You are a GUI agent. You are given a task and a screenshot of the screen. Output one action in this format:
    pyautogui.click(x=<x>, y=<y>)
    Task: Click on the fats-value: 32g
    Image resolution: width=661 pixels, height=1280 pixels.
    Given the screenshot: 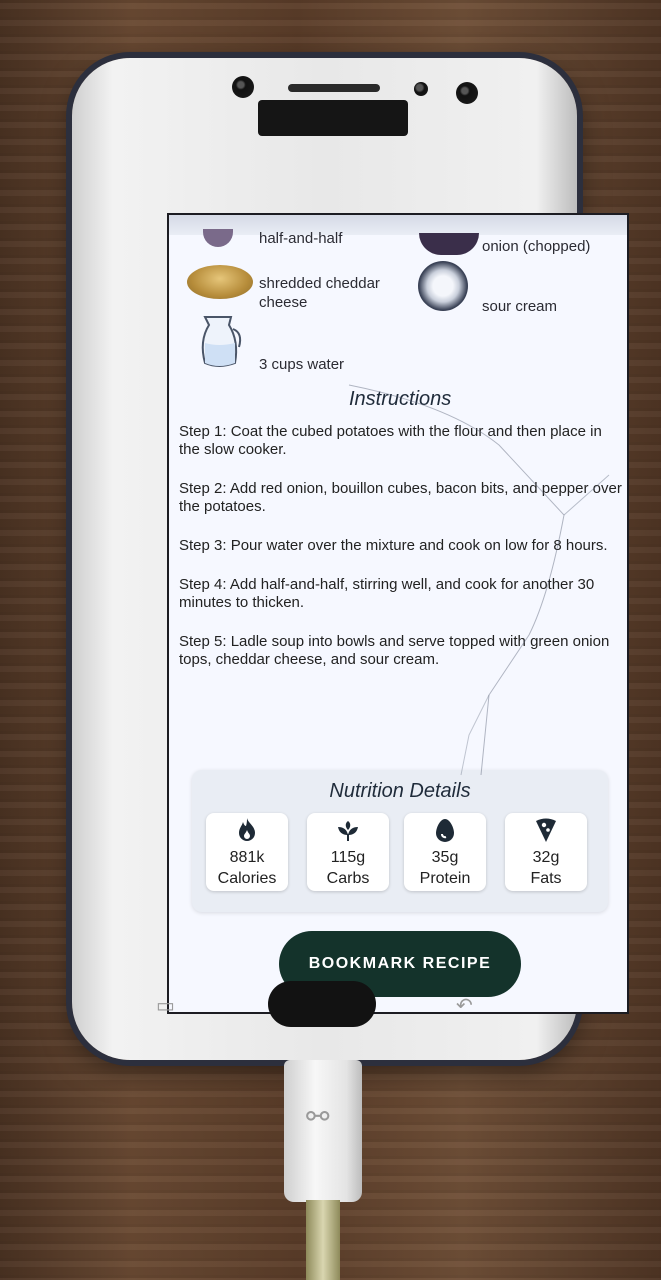 What is the action you would take?
    pyautogui.click(x=546, y=857)
    